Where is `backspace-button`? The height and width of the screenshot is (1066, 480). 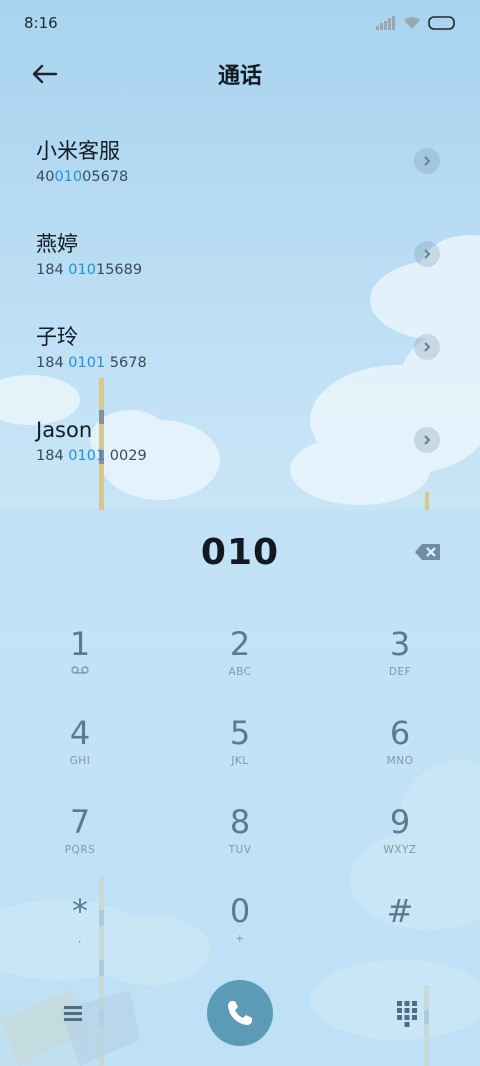
backspace-button is located at coordinates (428, 552).